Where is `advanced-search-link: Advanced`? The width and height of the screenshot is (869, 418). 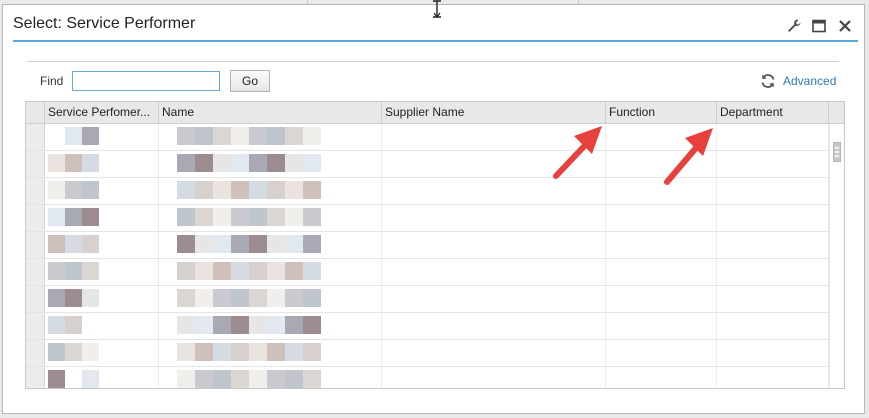
advanced-search-link: Advanced is located at coordinates (797, 81).